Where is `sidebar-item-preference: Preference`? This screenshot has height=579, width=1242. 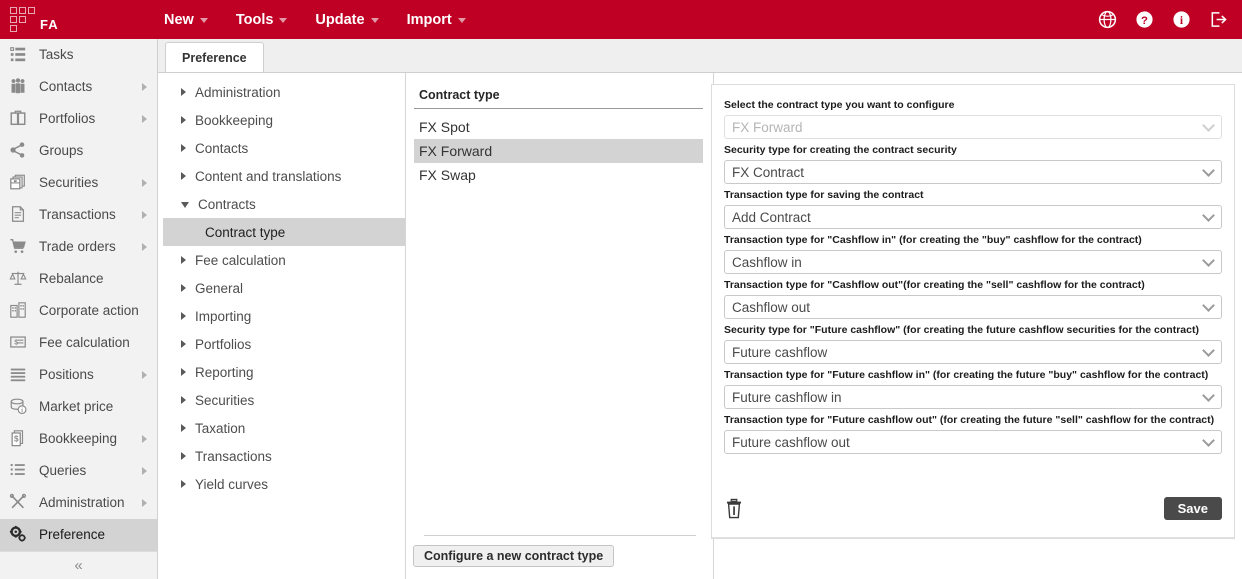 sidebar-item-preference: Preference is located at coordinates (78, 535).